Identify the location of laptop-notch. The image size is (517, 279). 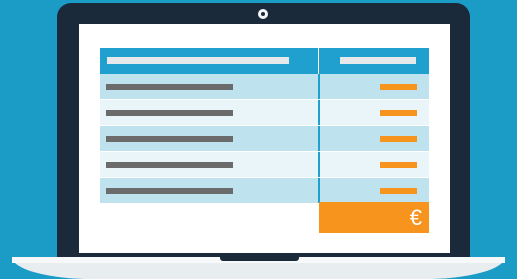
(259, 259).